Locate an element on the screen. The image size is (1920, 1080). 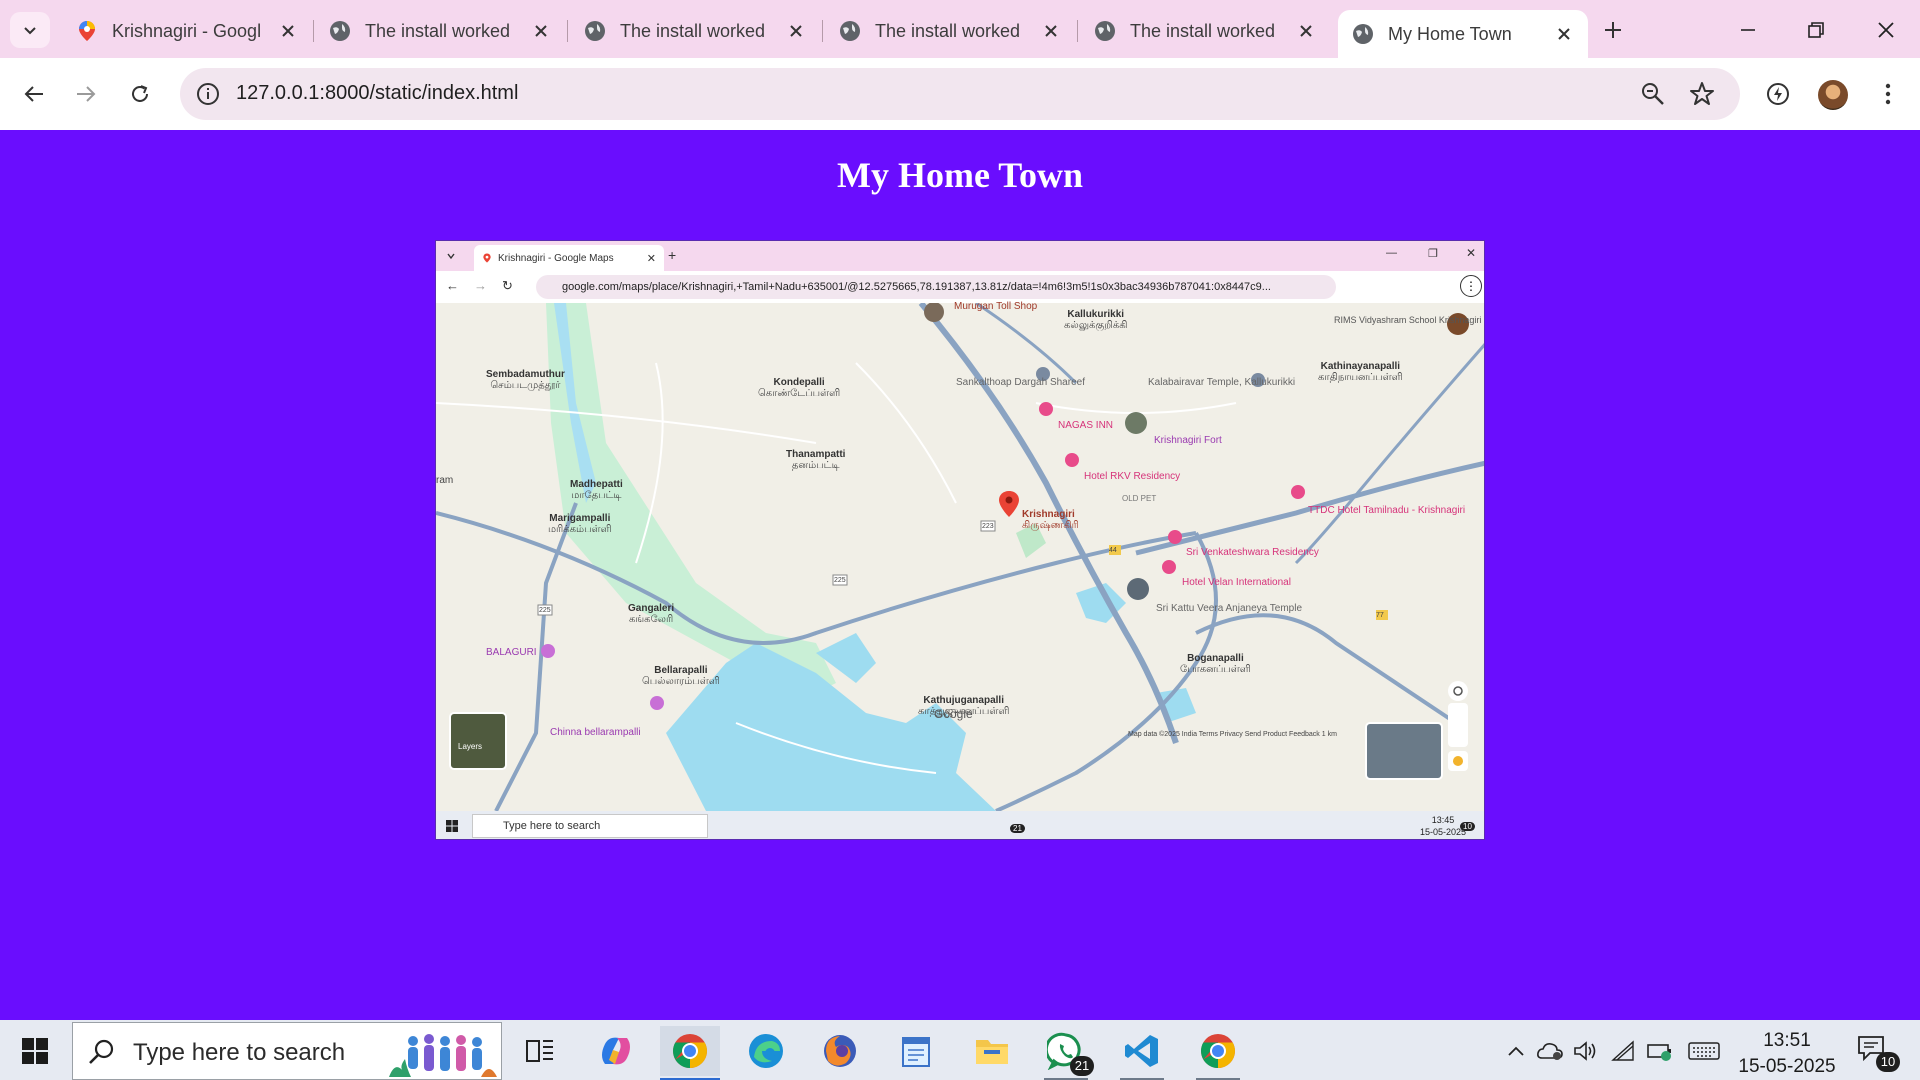
performance-button is located at coordinates (1778, 94).